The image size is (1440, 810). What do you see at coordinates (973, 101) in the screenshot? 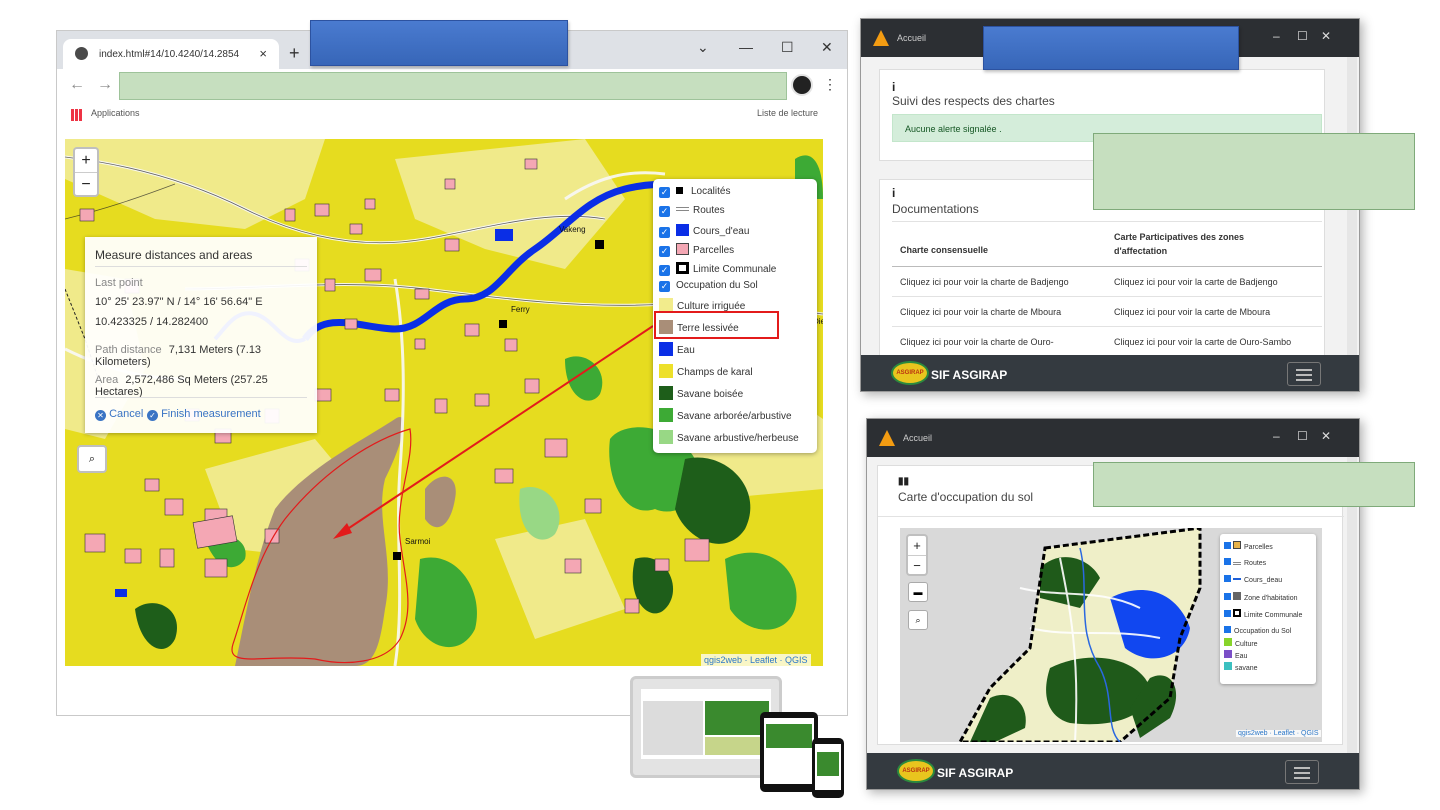
I see `alert-section-title: Suivi des respects des chartes` at bounding box center [973, 101].